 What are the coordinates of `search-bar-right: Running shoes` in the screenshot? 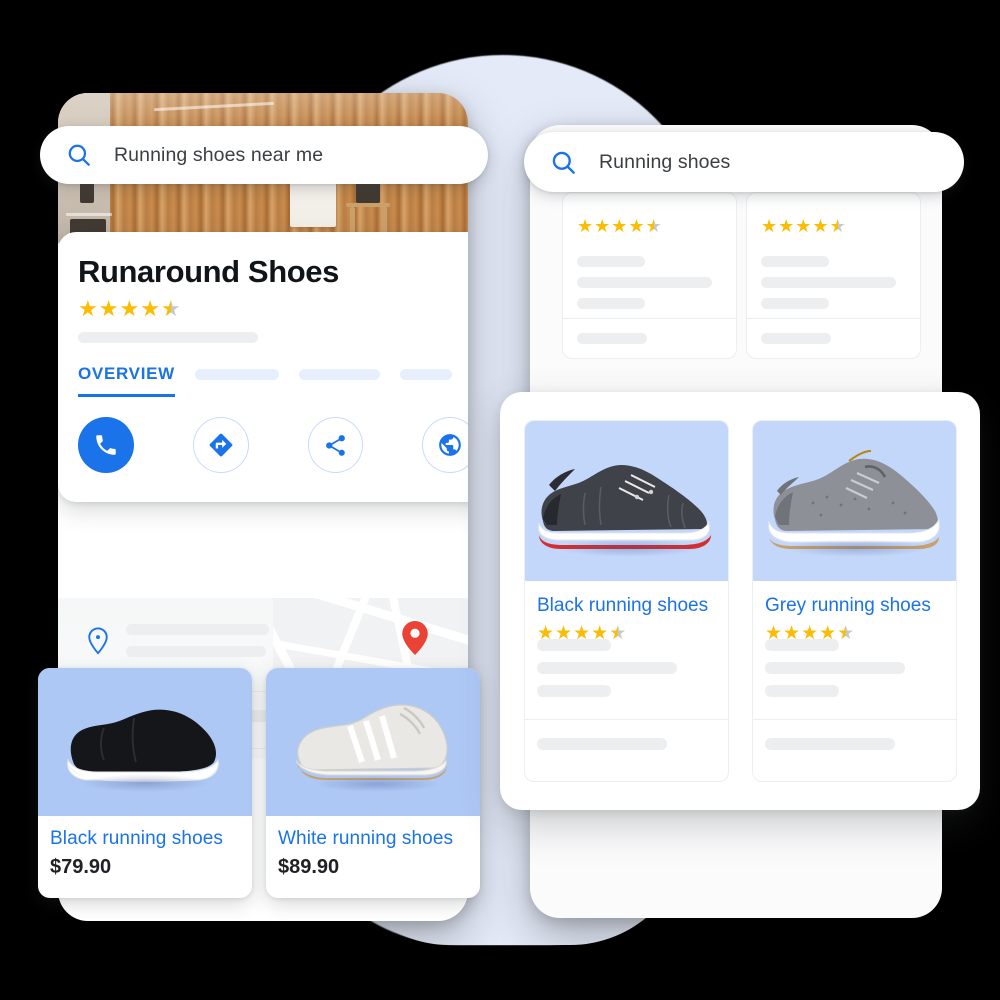 It's located at (744, 162).